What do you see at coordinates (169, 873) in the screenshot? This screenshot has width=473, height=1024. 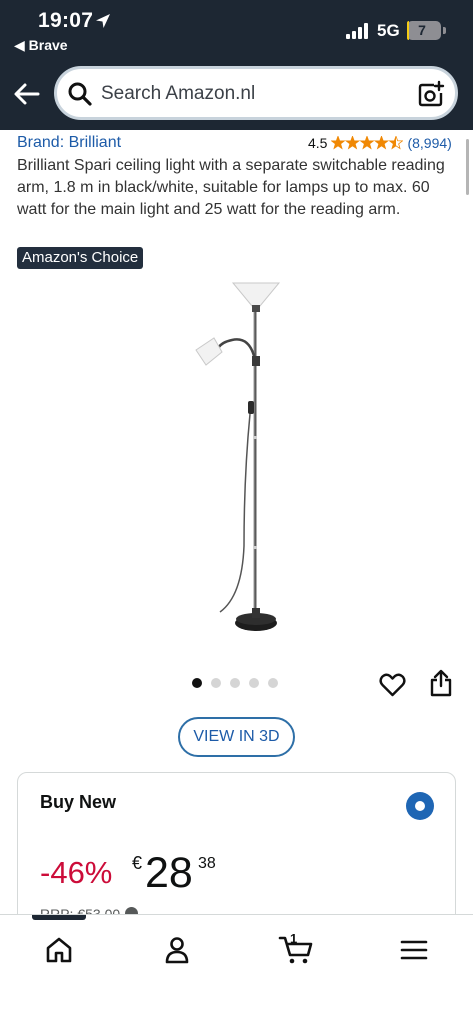 I see `price-whole: 28` at bounding box center [169, 873].